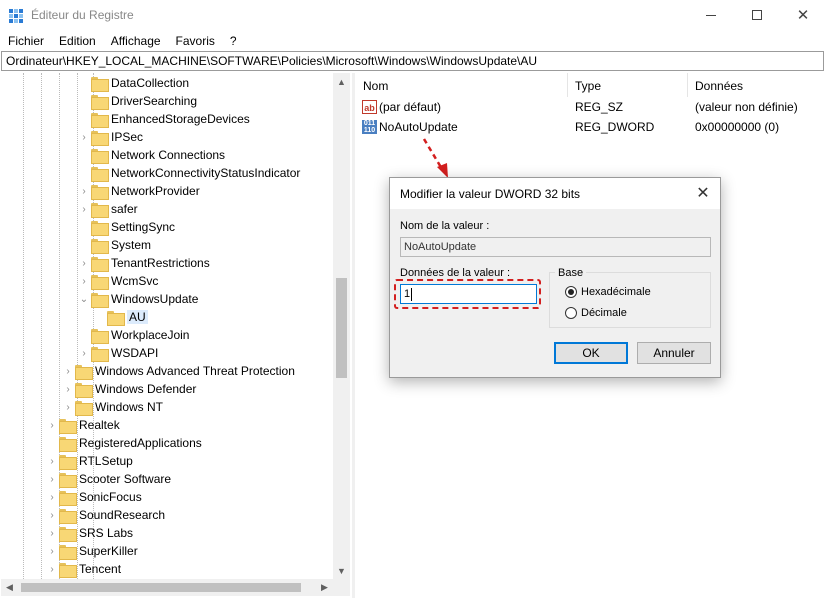 The height and width of the screenshot is (603, 826). Describe the element at coordinates (108, 479) in the screenshot. I see `tree-item: › Scooter Software` at that location.